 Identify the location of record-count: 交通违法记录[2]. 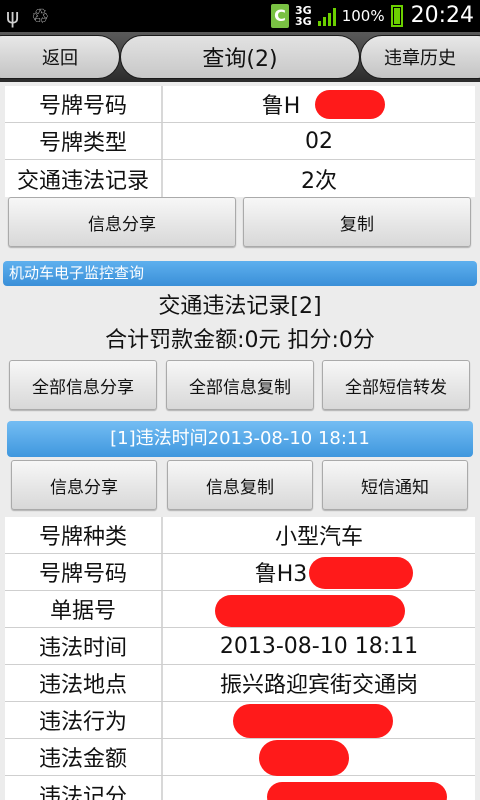
(240, 306).